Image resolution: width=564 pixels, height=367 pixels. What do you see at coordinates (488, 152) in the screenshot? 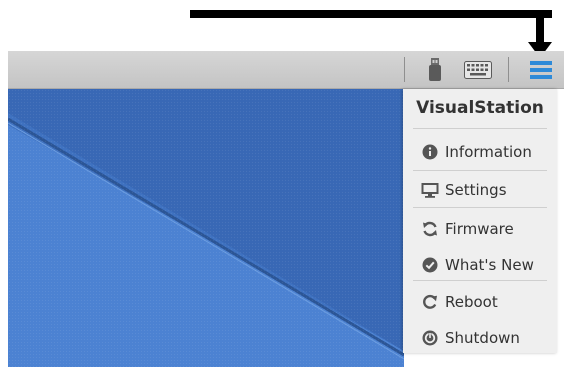
I see `menu-item-label: Information` at bounding box center [488, 152].